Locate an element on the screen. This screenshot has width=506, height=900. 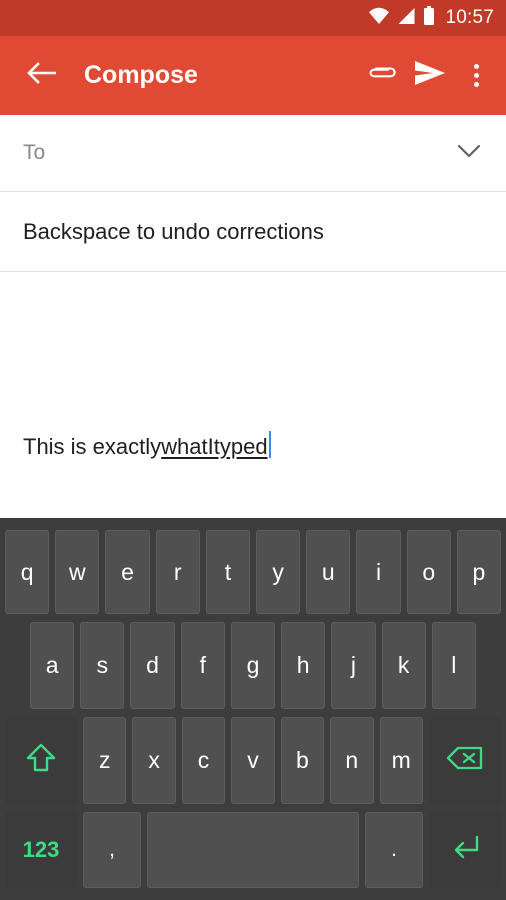
key-x: x is located at coordinates (154, 760).